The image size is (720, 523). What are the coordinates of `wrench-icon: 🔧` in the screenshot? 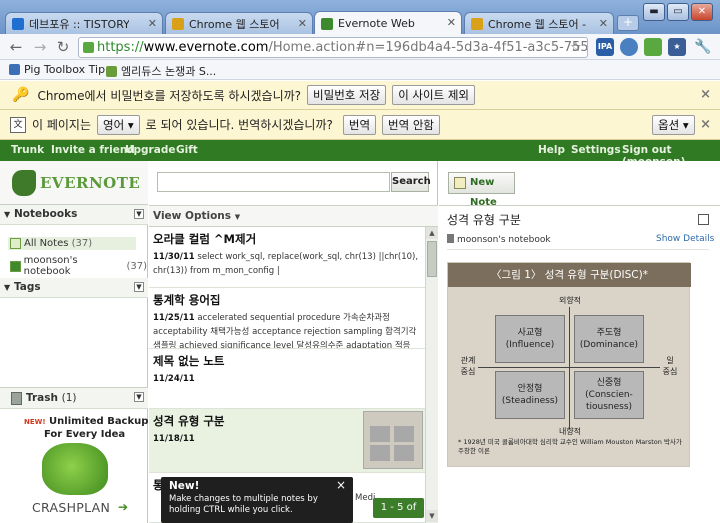 It's located at (702, 47).